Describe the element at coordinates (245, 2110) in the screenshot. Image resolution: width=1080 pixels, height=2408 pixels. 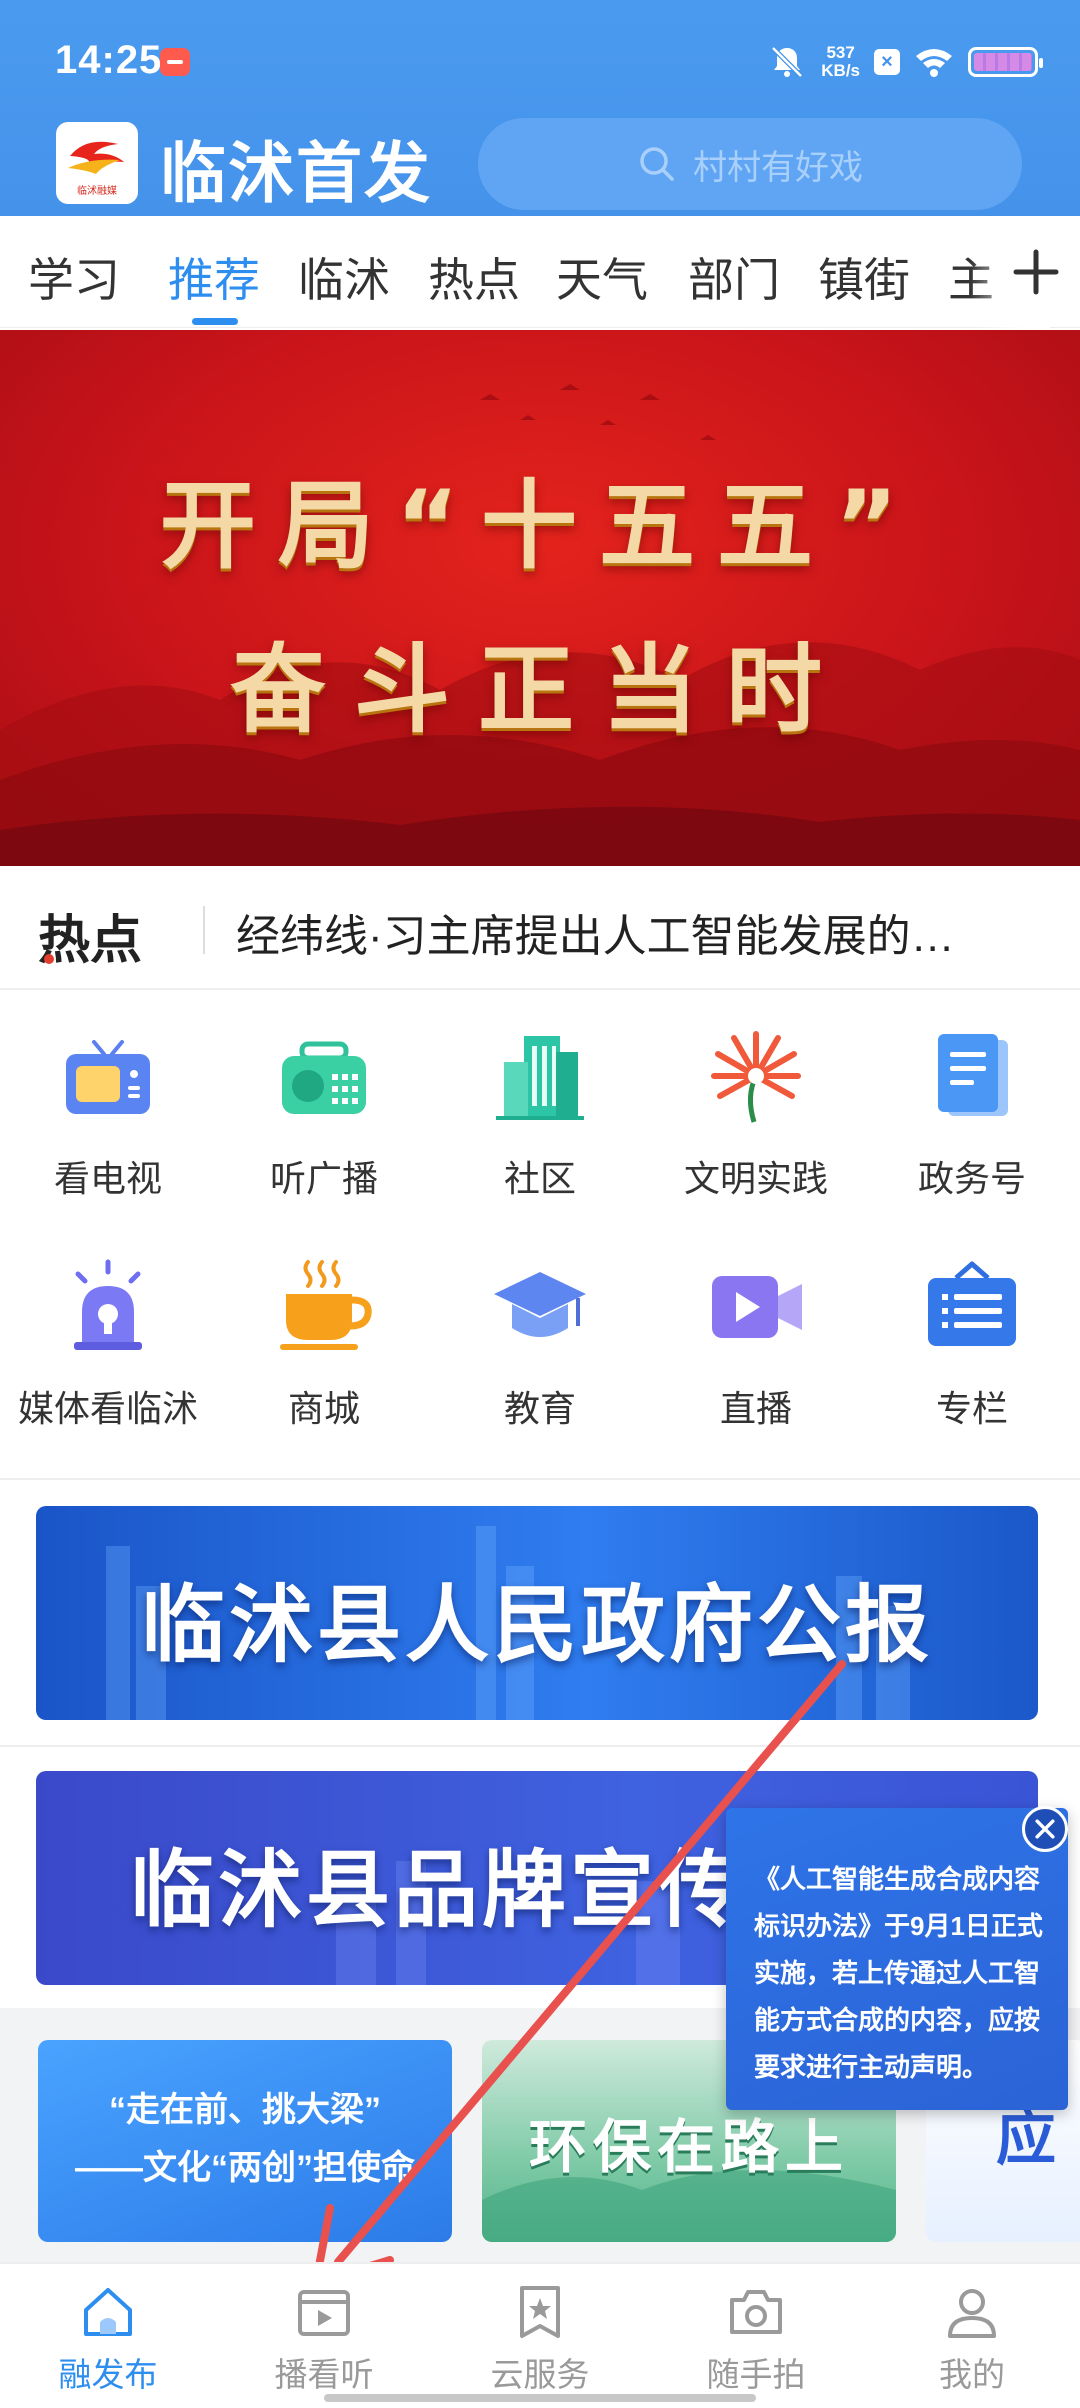
I see `card-line: “走在前、挑大梁”` at that location.